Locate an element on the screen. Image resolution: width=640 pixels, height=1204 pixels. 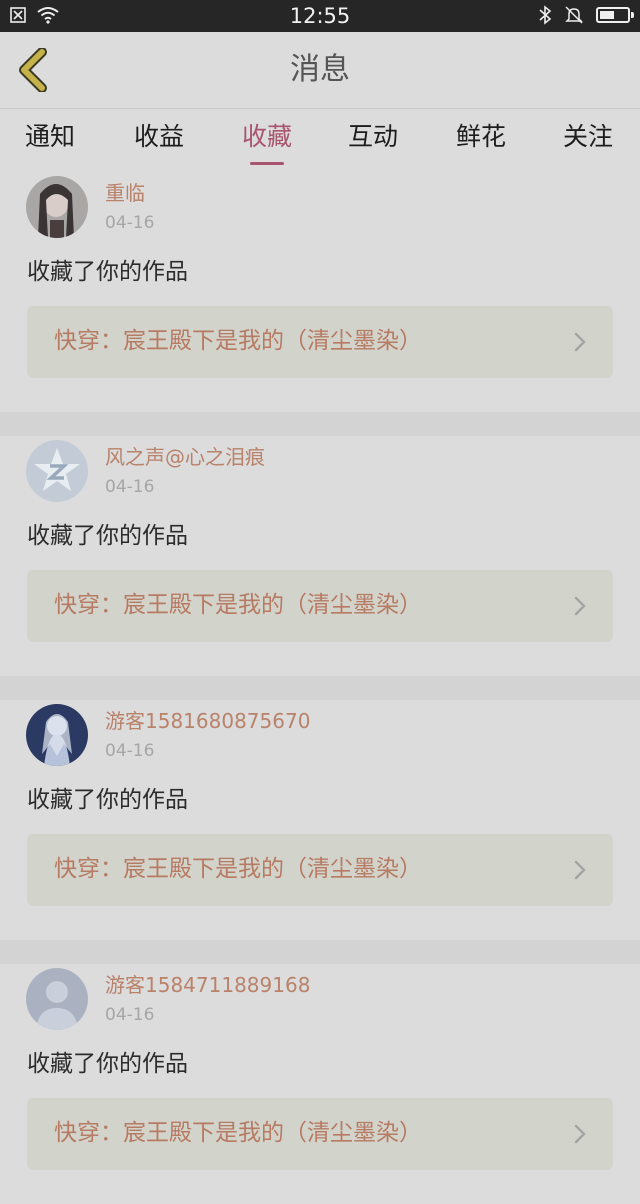
status-right-icons is located at coordinates (586, 15).